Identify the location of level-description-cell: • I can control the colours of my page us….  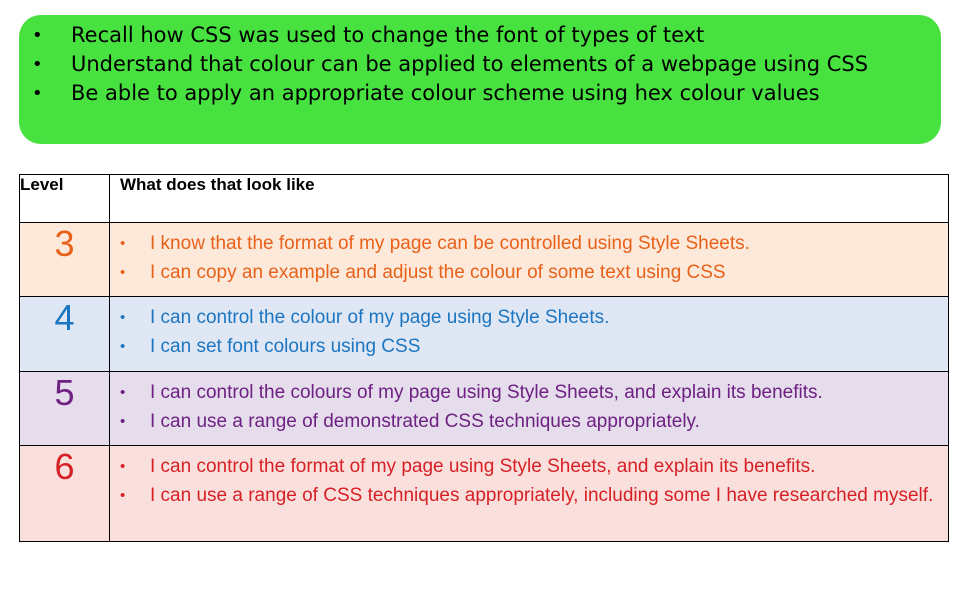
(529, 408).